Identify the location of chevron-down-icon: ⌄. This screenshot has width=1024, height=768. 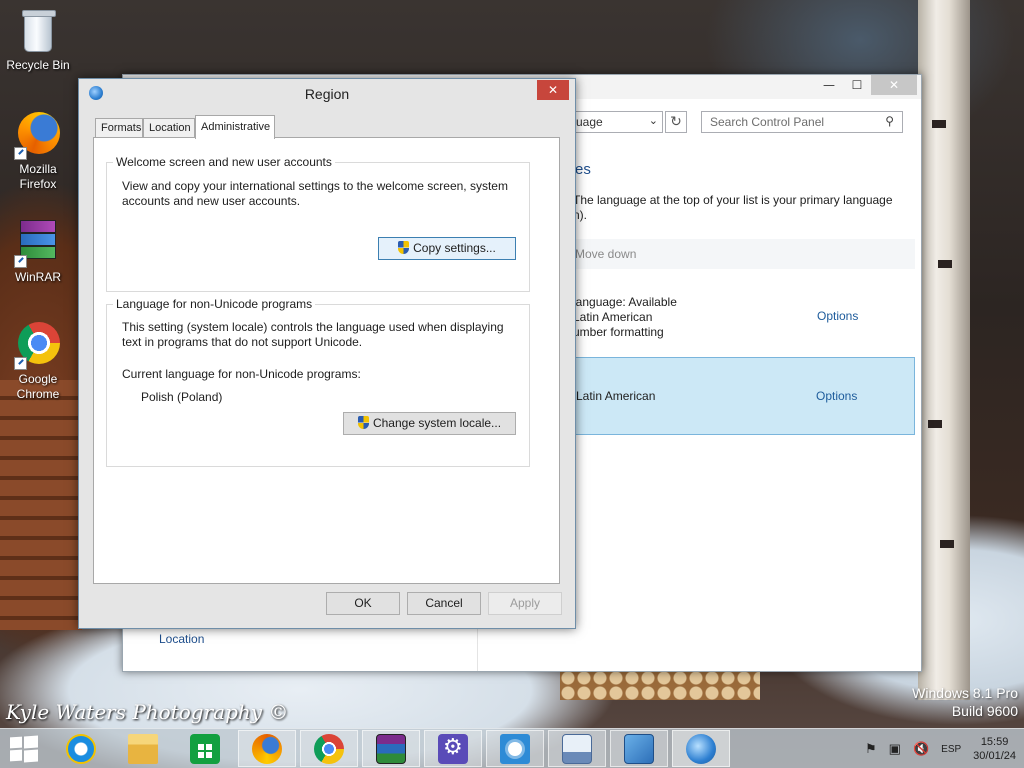
(653, 121).